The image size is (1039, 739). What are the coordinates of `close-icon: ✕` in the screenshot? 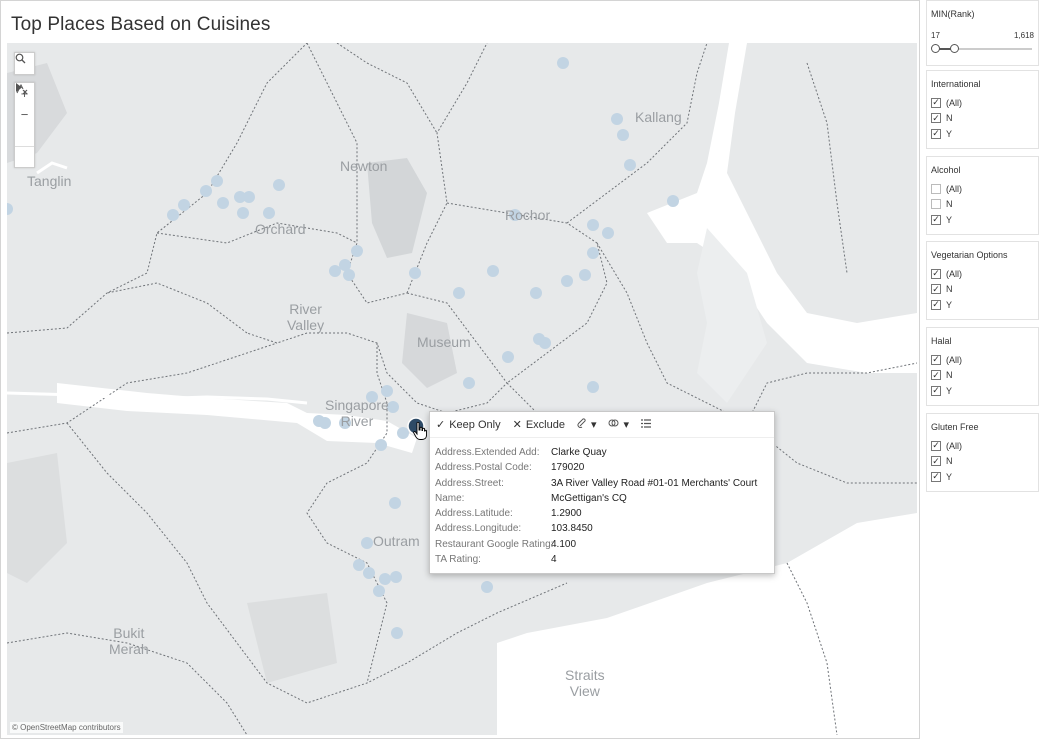 It's located at (517, 425).